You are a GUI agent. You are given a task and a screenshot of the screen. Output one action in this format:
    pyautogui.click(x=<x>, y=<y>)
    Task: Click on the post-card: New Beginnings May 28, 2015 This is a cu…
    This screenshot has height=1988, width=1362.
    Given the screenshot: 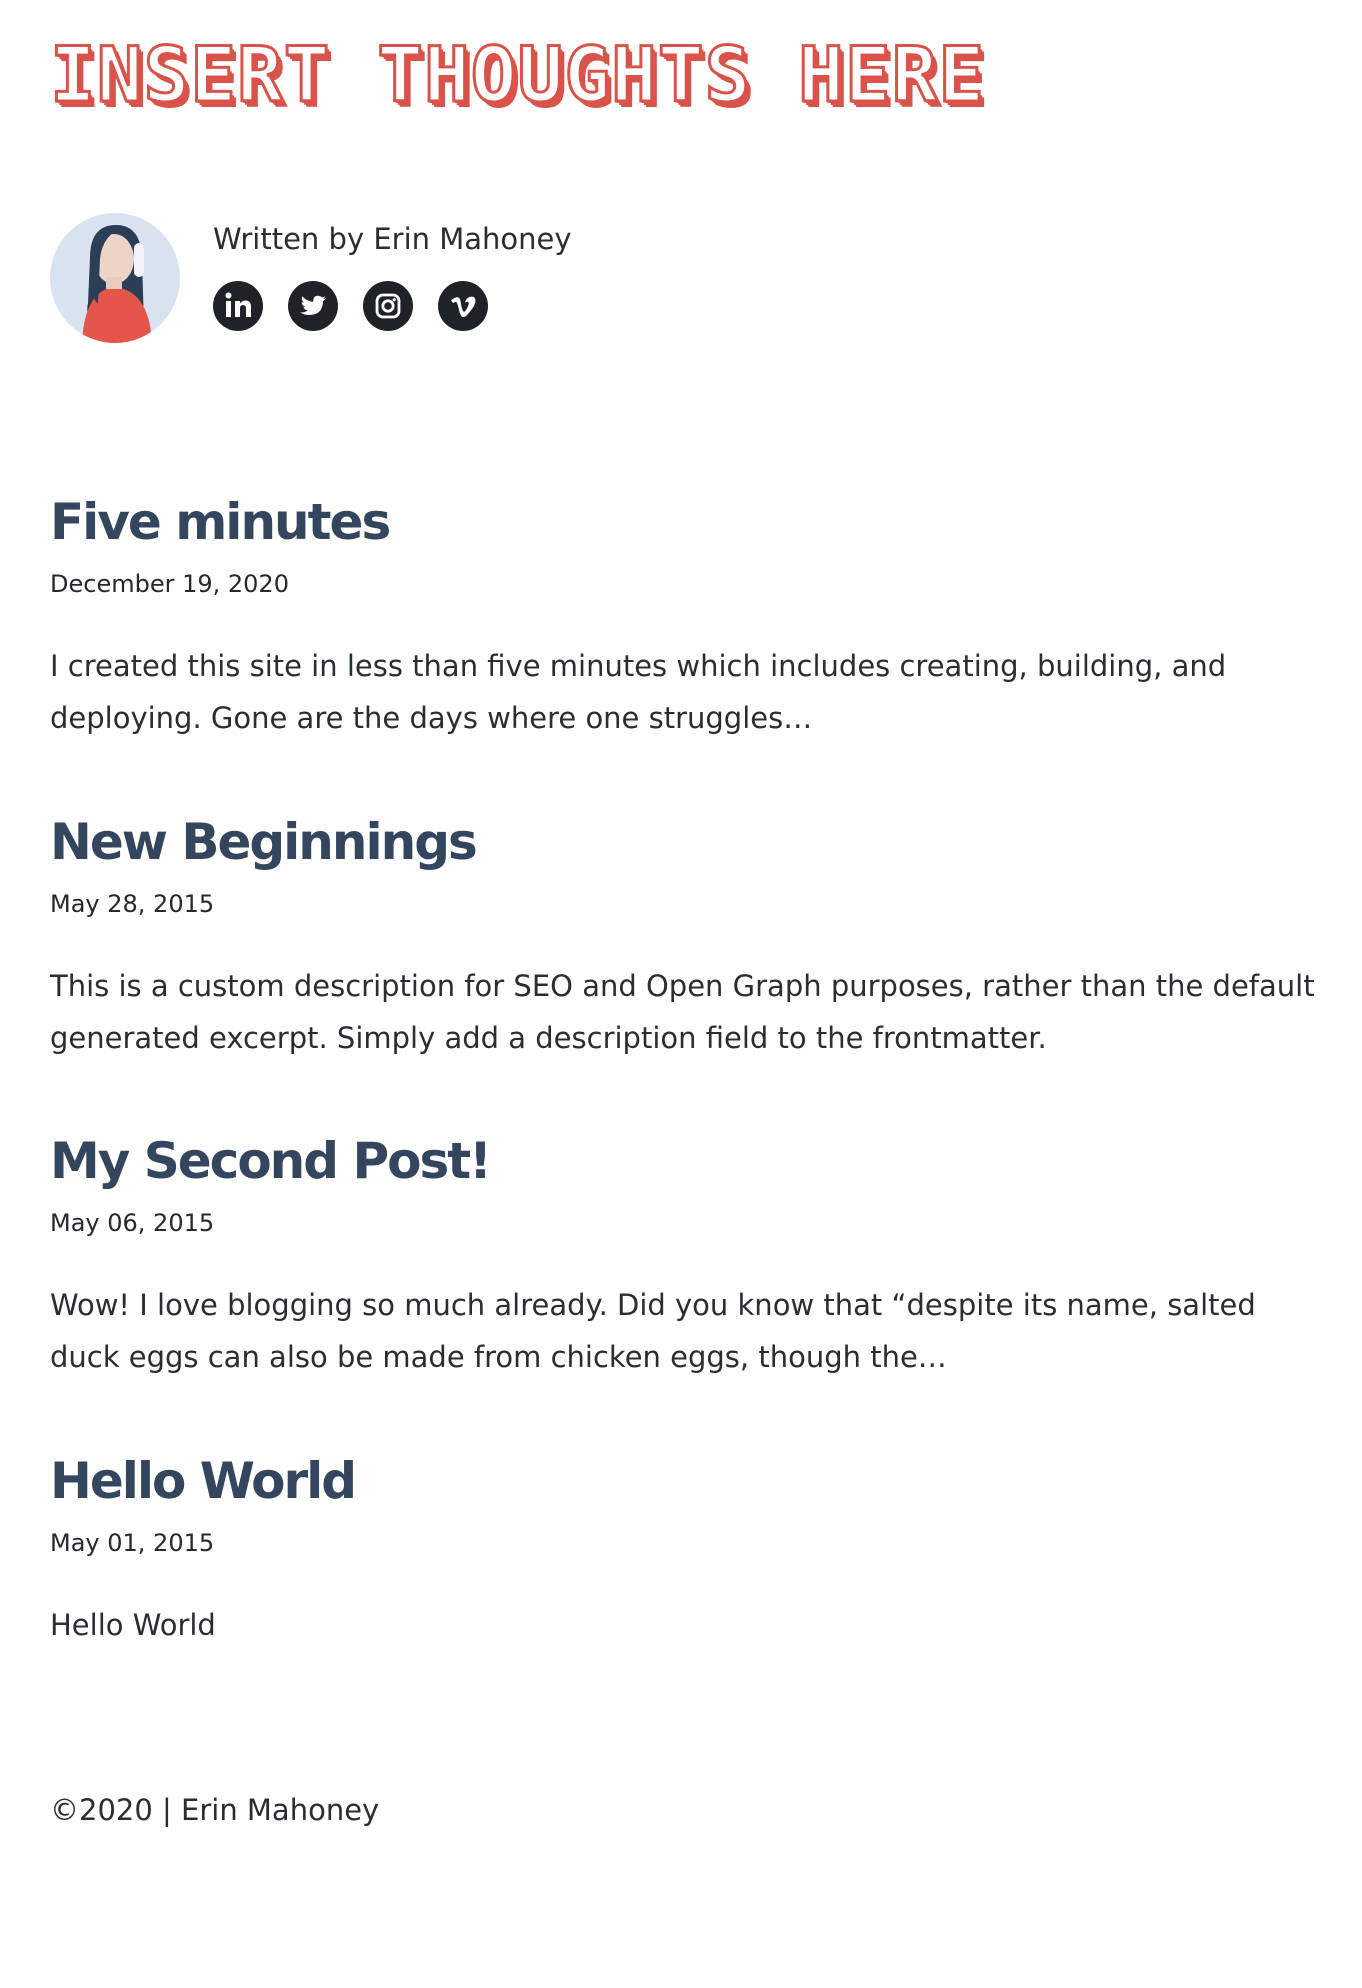 What is the action you would take?
    pyautogui.click(x=685, y=937)
    